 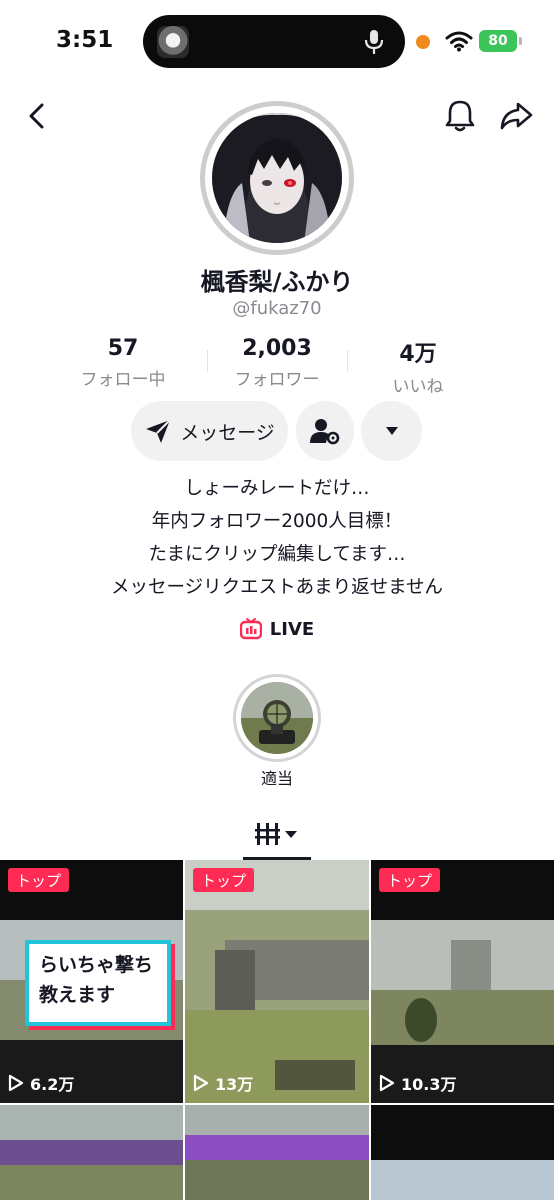 What do you see at coordinates (459, 41) in the screenshot?
I see `wifi-icon` at bounding box center [459, 41].